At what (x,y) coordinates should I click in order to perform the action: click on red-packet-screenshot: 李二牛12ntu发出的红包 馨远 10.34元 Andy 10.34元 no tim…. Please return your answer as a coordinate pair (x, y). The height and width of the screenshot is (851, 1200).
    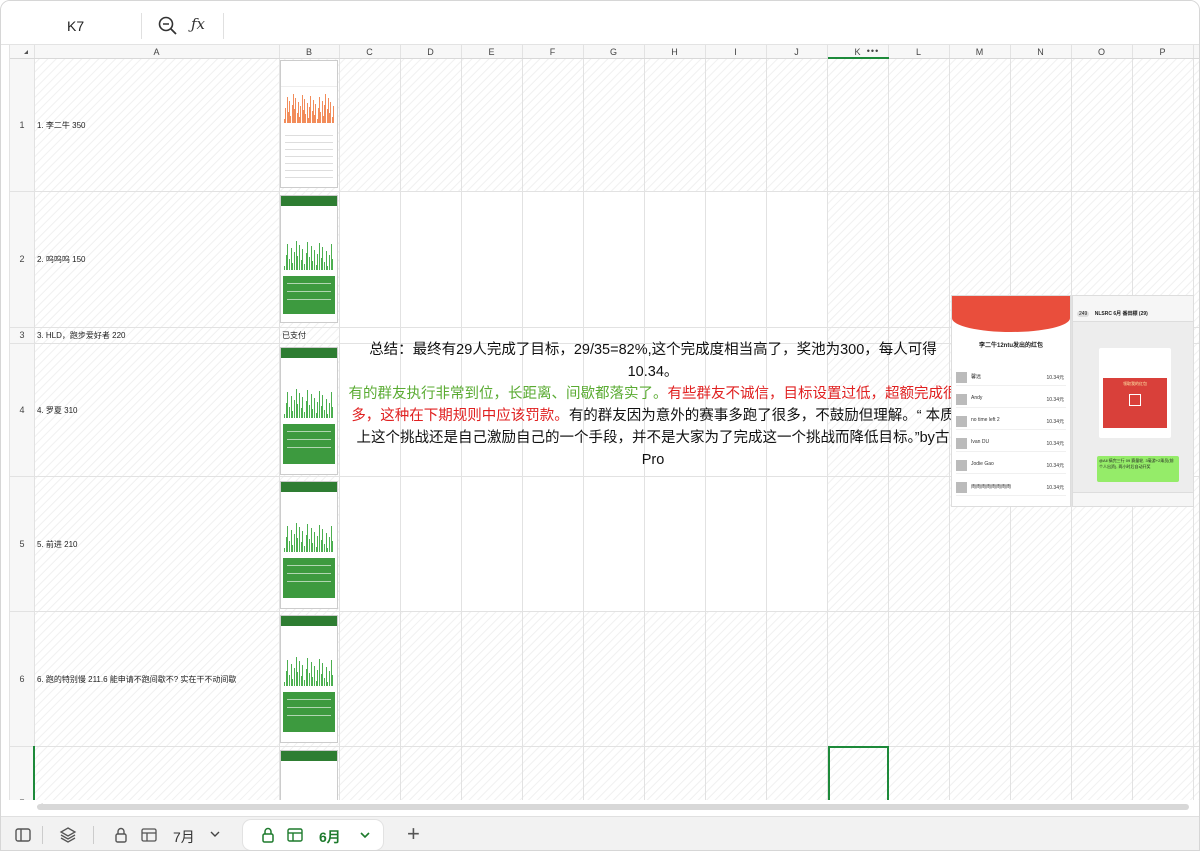
    Looking at the image, I should click on (1011, 401).